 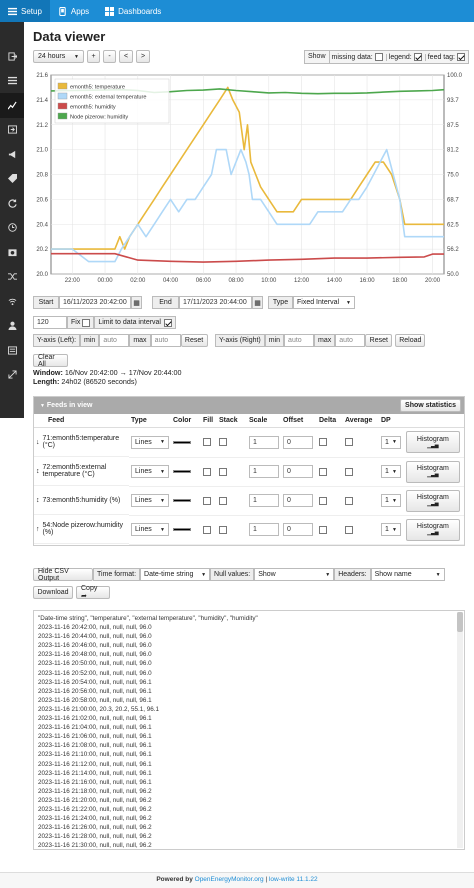 What do you see at coordinates (63, 575) in the screenshot?
I see `hide-csv-button: Hide CSV Output` at bounding box center [63, 575].